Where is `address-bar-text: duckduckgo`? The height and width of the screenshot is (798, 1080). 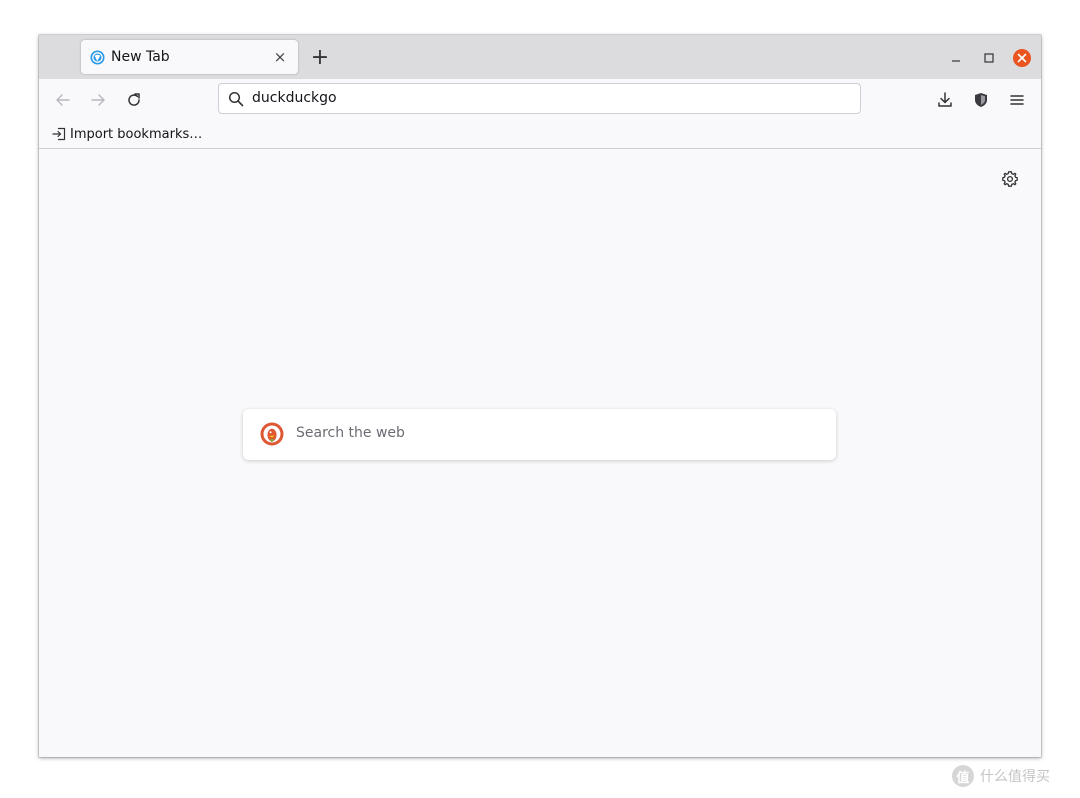
address-bar-text: duckduckgo is located at coordinates (294, 98).